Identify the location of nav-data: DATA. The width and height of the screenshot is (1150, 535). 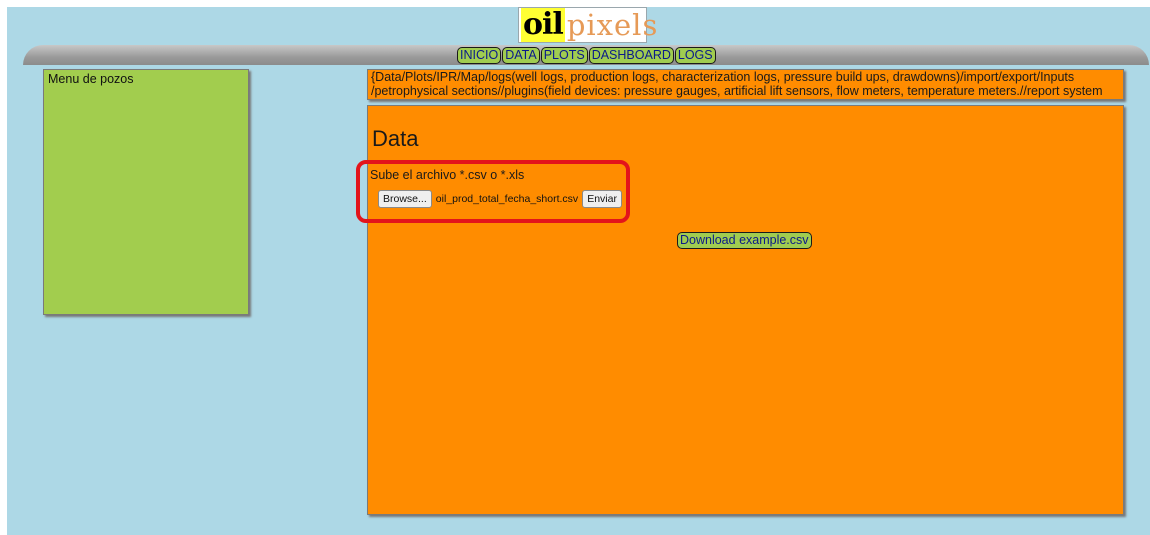
(521, 55).